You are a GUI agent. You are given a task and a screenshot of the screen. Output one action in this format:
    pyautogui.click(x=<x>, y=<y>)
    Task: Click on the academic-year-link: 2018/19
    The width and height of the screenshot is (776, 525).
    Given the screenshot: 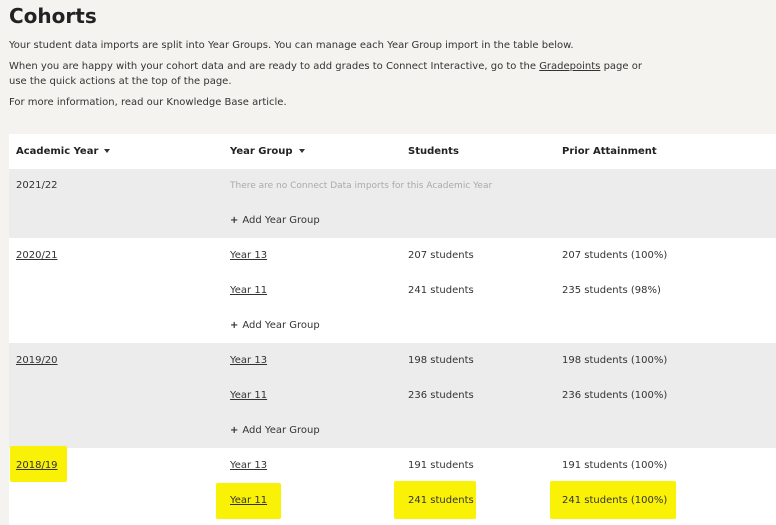 What is the action you would take?
    pyautogui.click(x=37, y=466)
    